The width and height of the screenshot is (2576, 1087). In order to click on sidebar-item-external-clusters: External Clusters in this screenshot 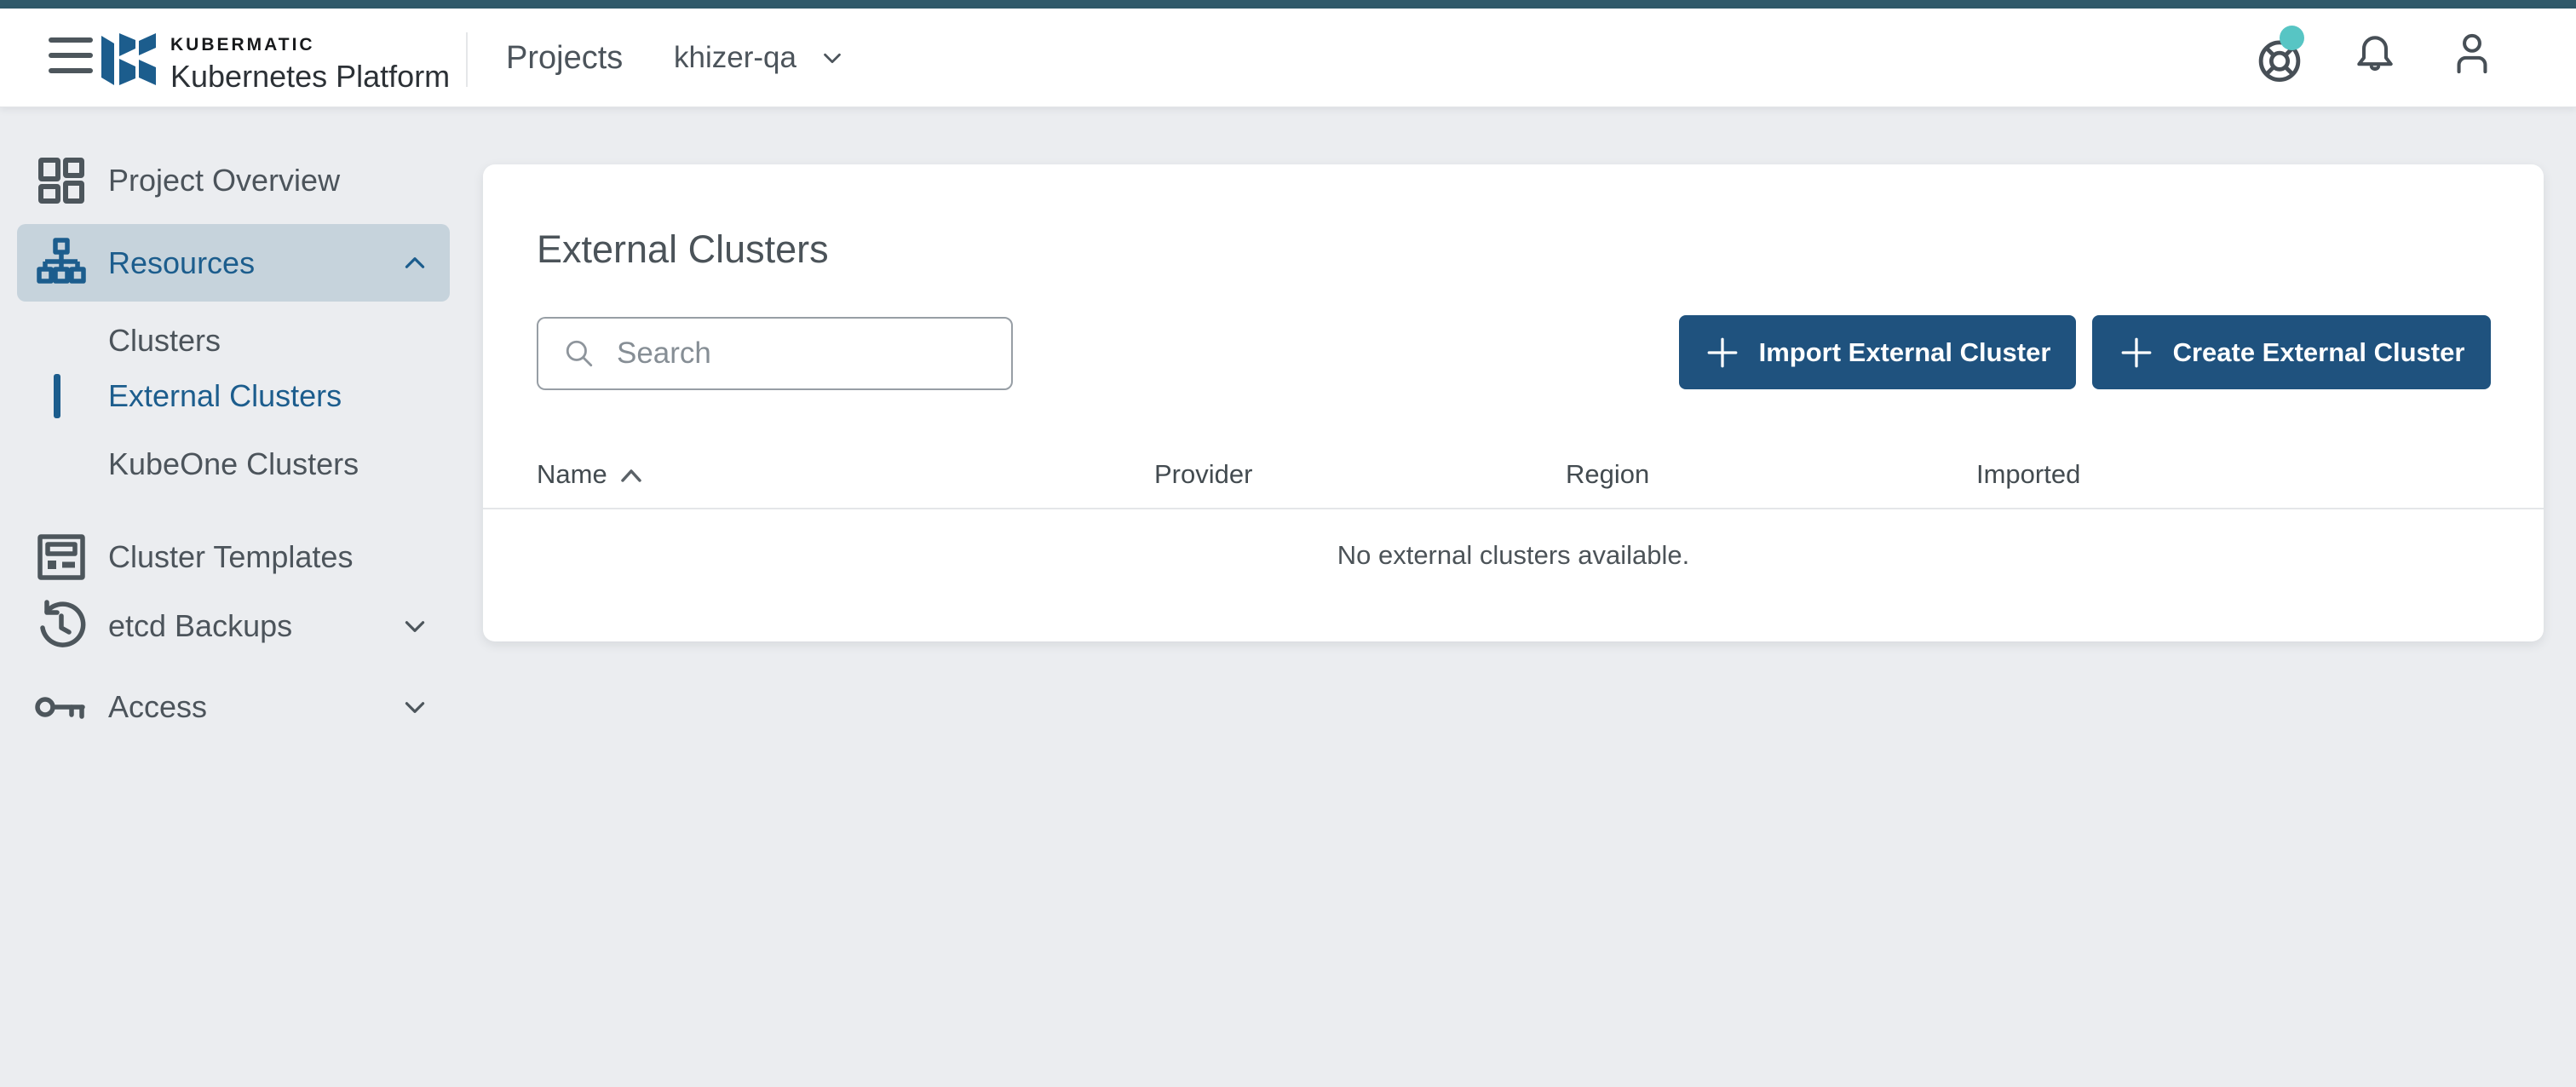, I will do `click(230, 396)`.